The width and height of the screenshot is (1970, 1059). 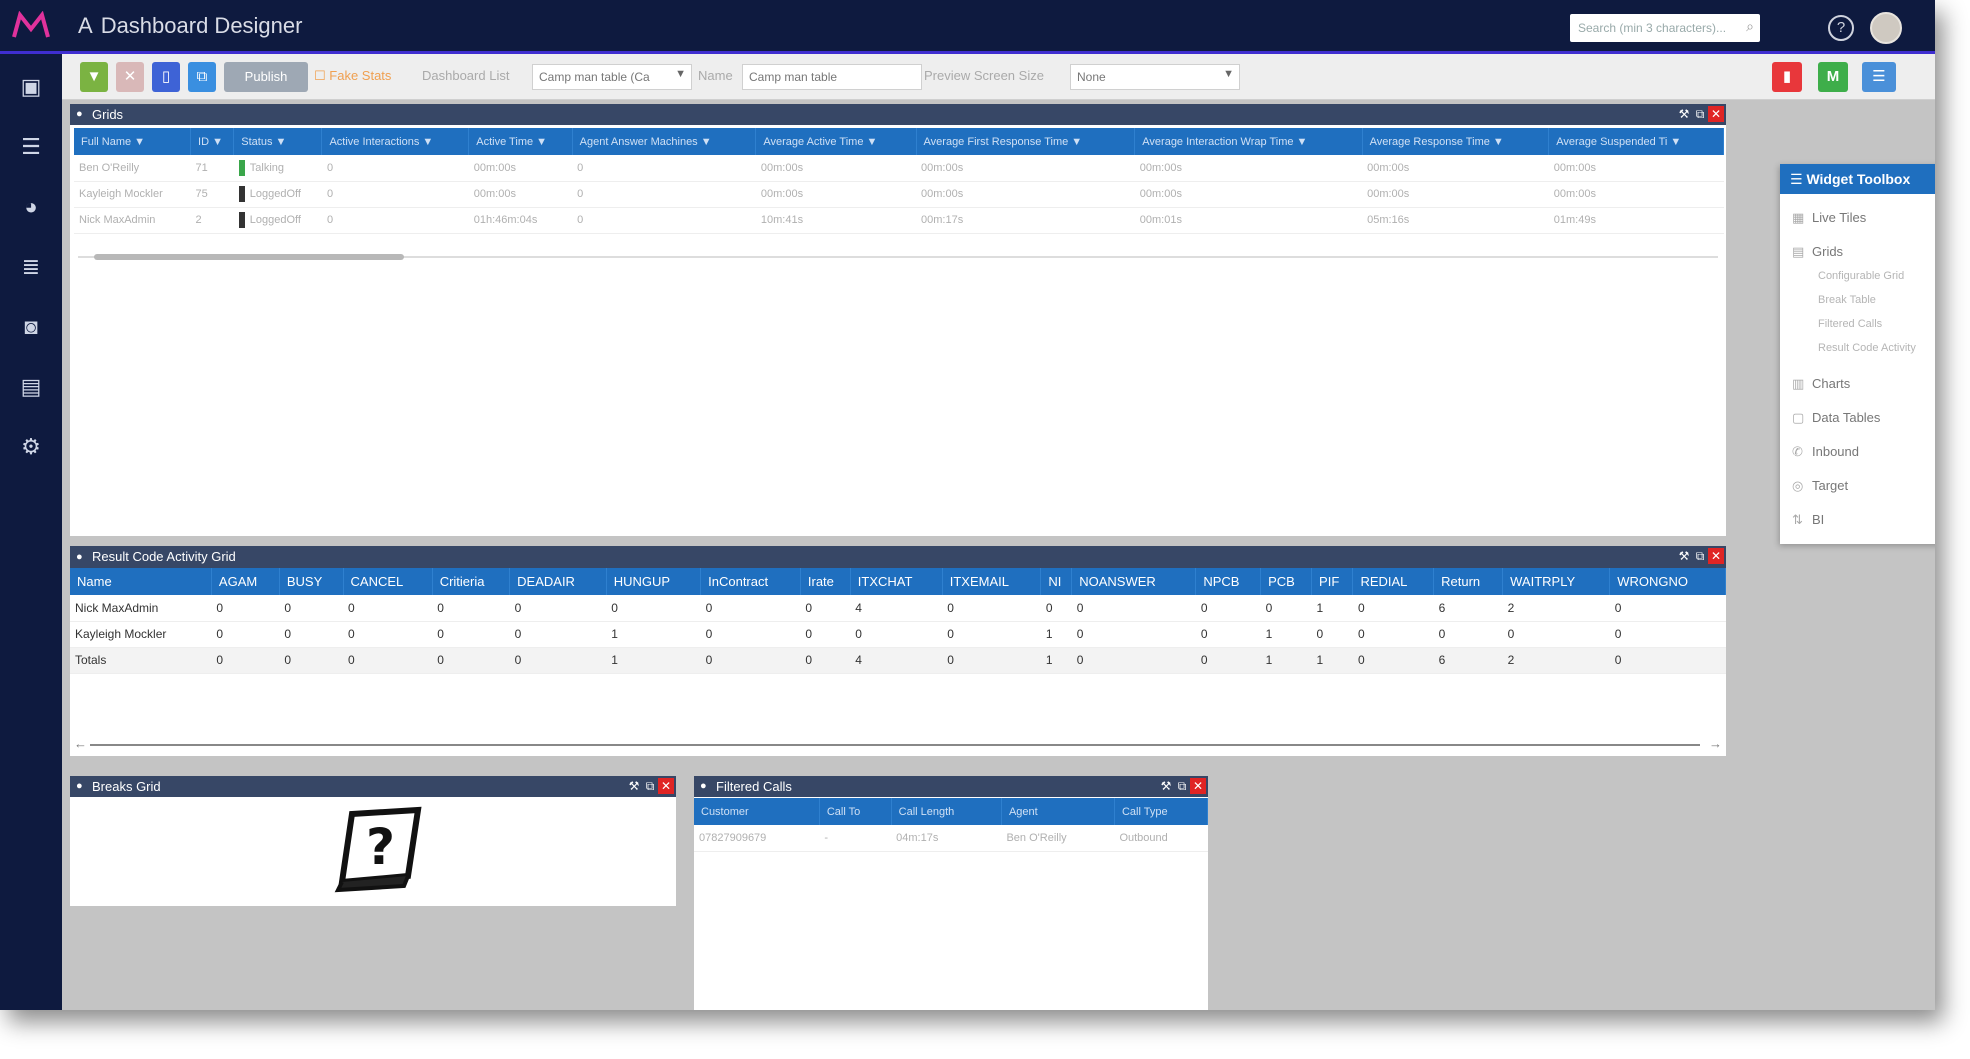 I want to click on toolbox-item-charts: ▥ Charts, so click(x=1821, y=384).